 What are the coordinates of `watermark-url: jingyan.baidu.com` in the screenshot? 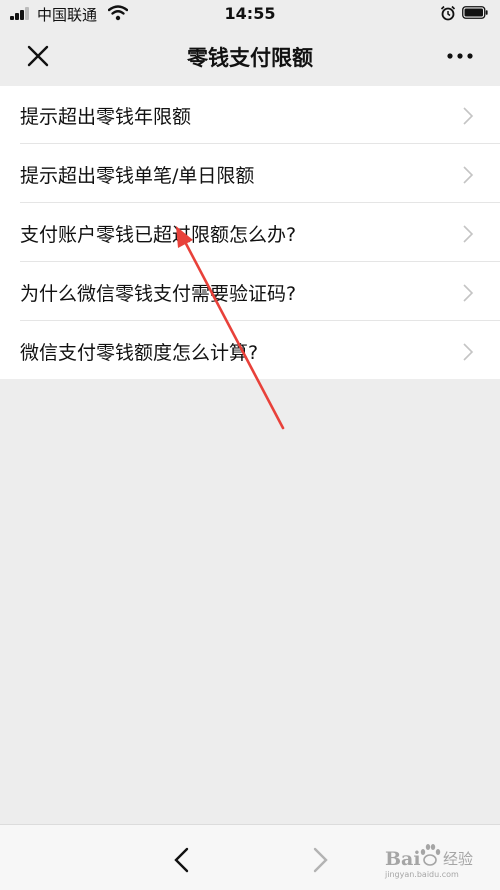 It's located at (422, 874).